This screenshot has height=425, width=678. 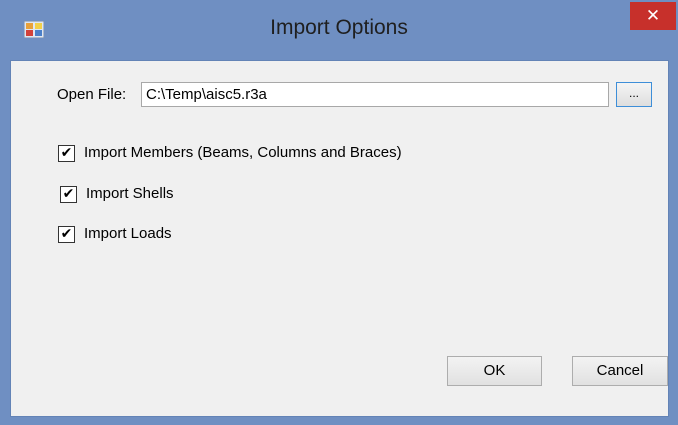 What do you see at coordinates (128, 233) in the screenshot?
I see `import-loads-label: Import Loads` at bounding box center [128, 233].